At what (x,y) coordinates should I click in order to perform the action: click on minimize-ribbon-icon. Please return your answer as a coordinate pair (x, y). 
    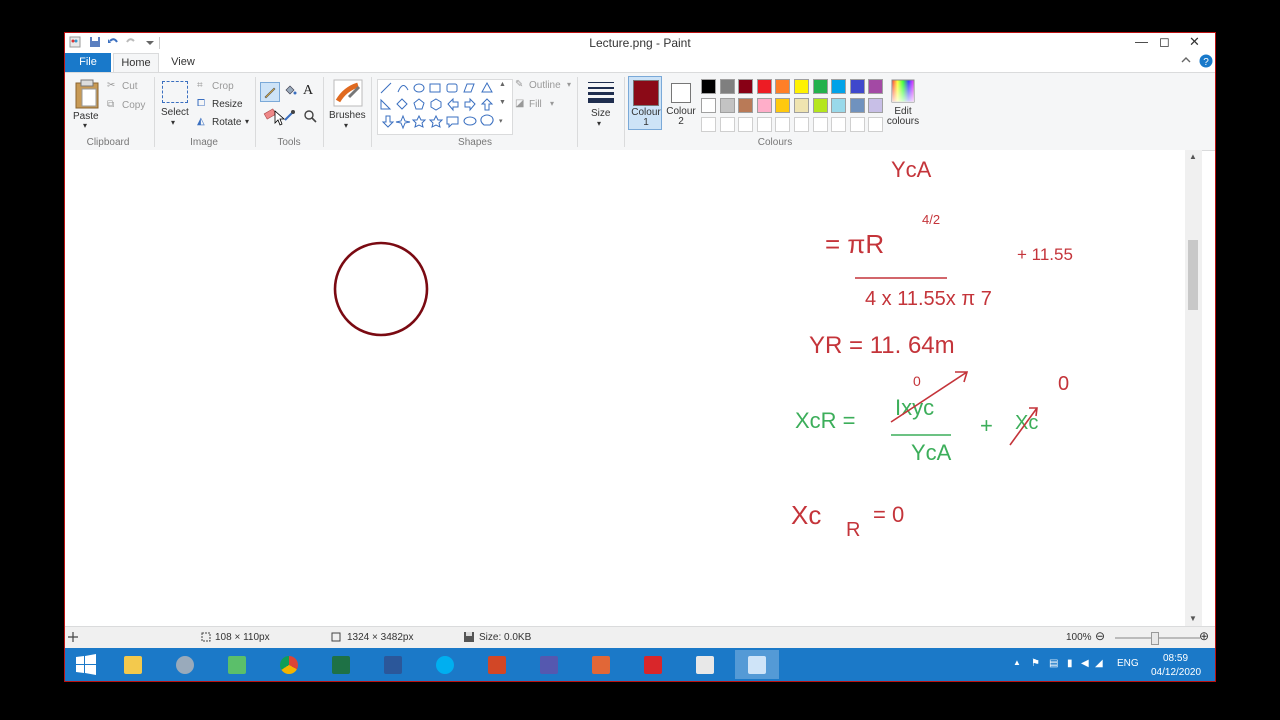
    Looking at the image, I should click on (1186, 61).